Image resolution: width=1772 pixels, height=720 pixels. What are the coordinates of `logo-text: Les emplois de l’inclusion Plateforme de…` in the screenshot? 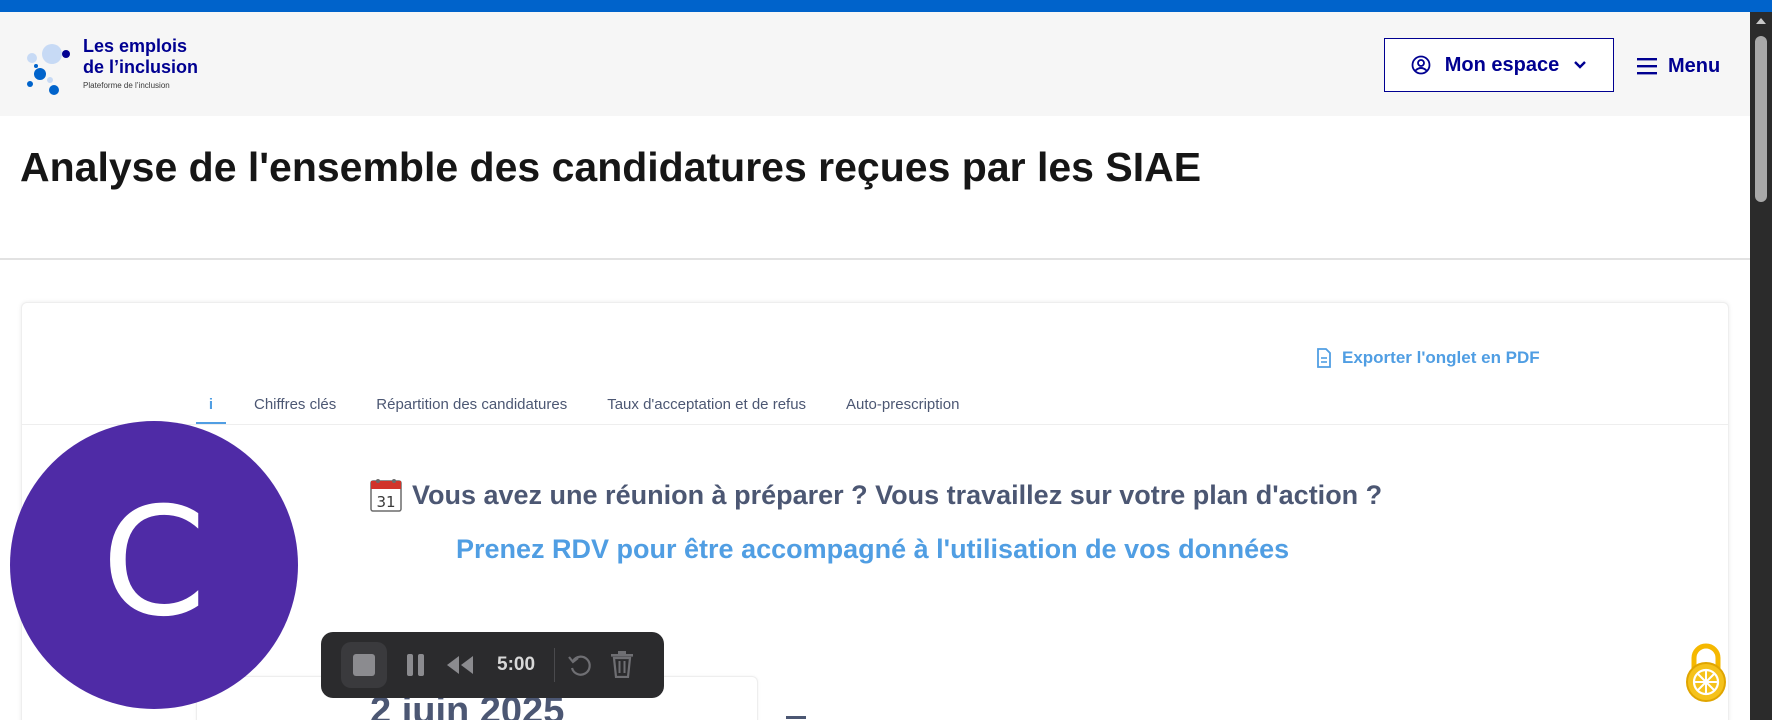 It's located at (140, 63).